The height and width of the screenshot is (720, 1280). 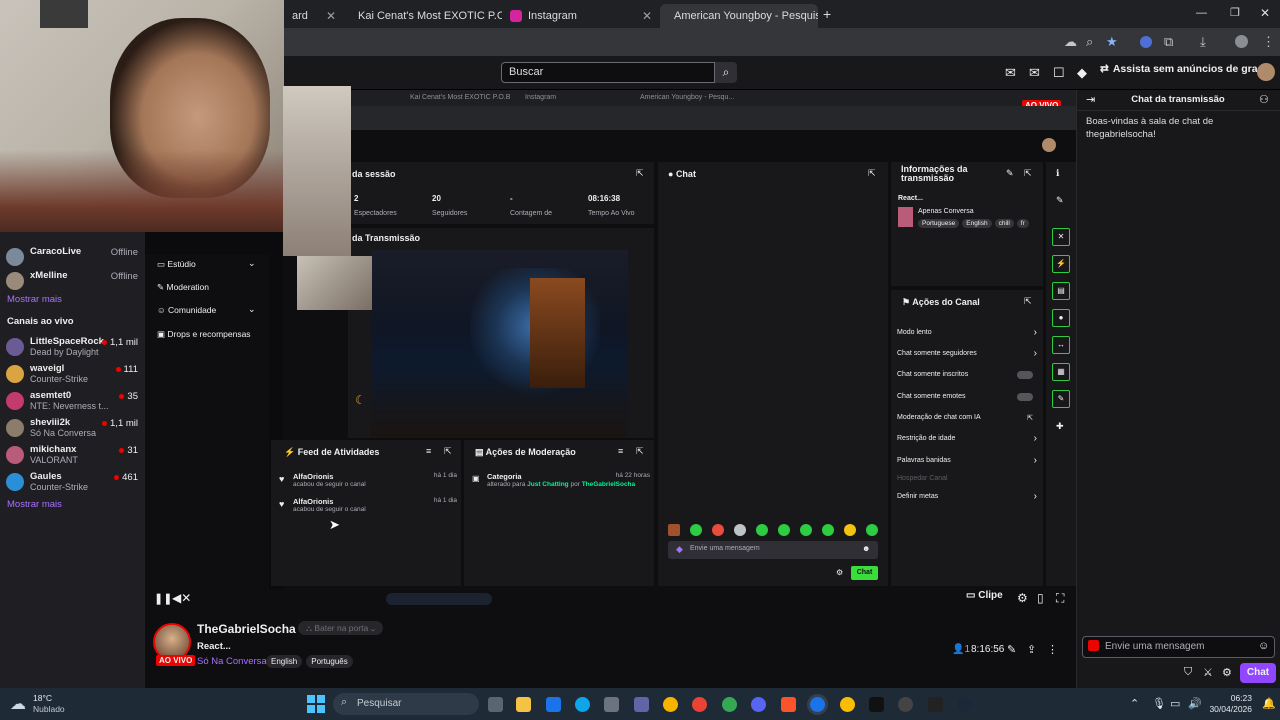 What do you see at coordinates (1059, 73) in the screenshot?
I see `whispers-icon: ☐` at bounding box center [1059, 73].